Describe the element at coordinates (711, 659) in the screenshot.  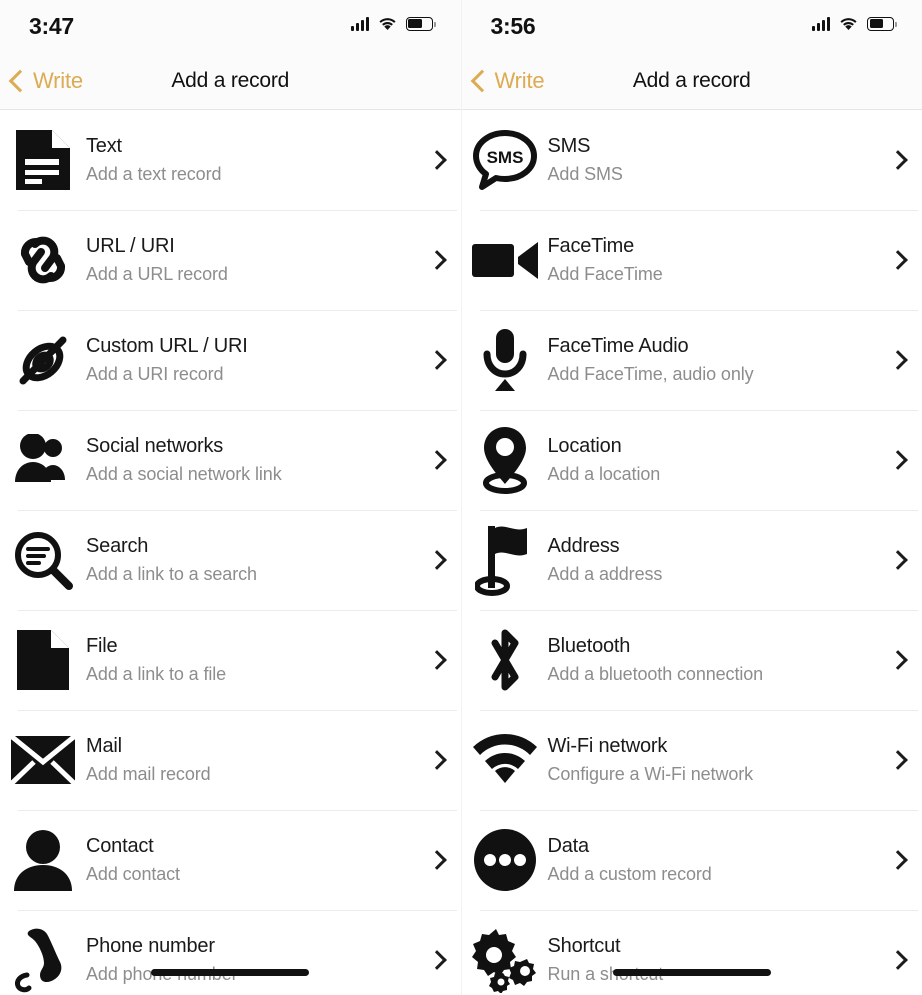
I see `list-item-texts: Bluetooth Add a bluetooth connection` at that location.